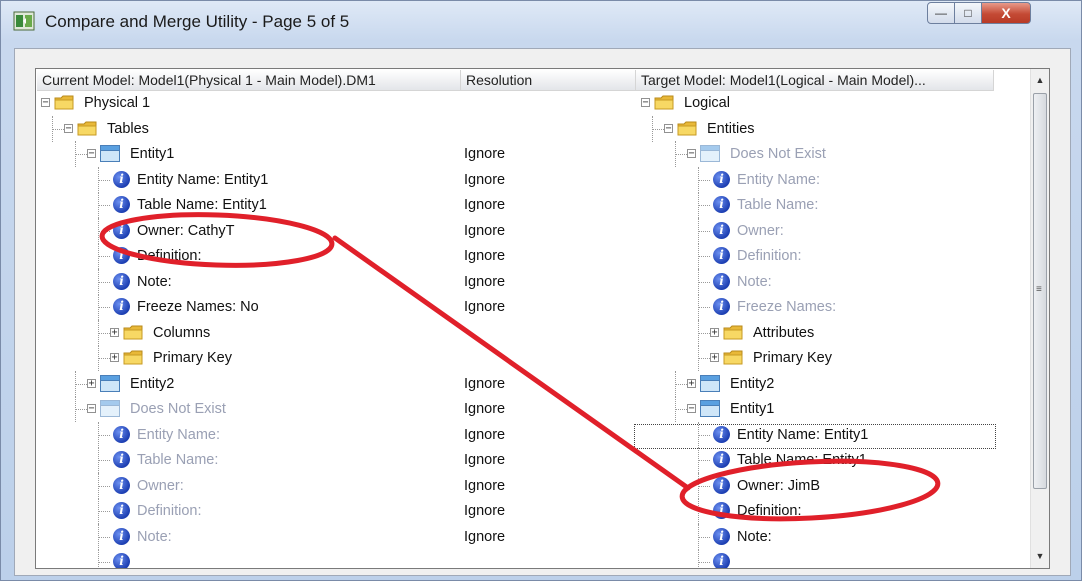 Image resolution: width=1082 pixels, height=581 pixels. Describe the element at coordinates (778, 485) in the screenshot. I see `right-tree-label: Owner: JimB` at that location.